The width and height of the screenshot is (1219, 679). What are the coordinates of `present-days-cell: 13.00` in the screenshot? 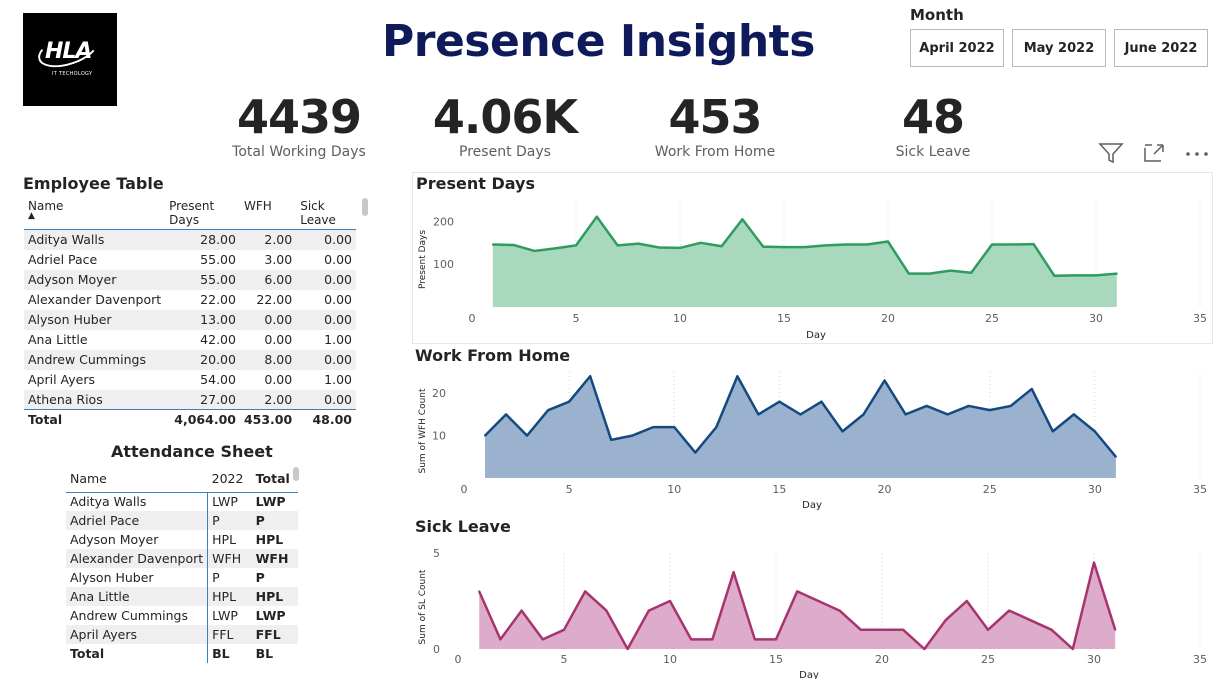 It's located at (202, 319).